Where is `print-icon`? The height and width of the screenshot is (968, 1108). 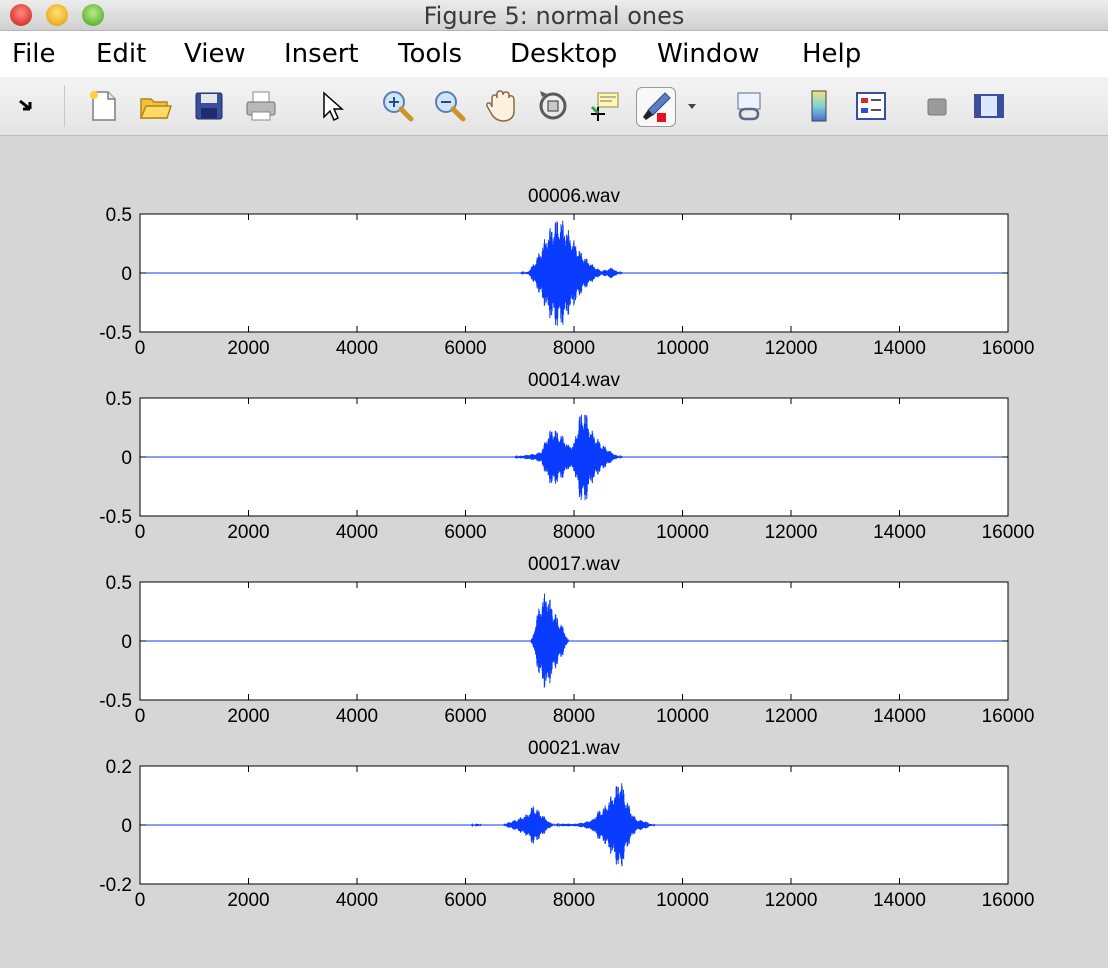 print-icon is located at coordinates (261, 106).